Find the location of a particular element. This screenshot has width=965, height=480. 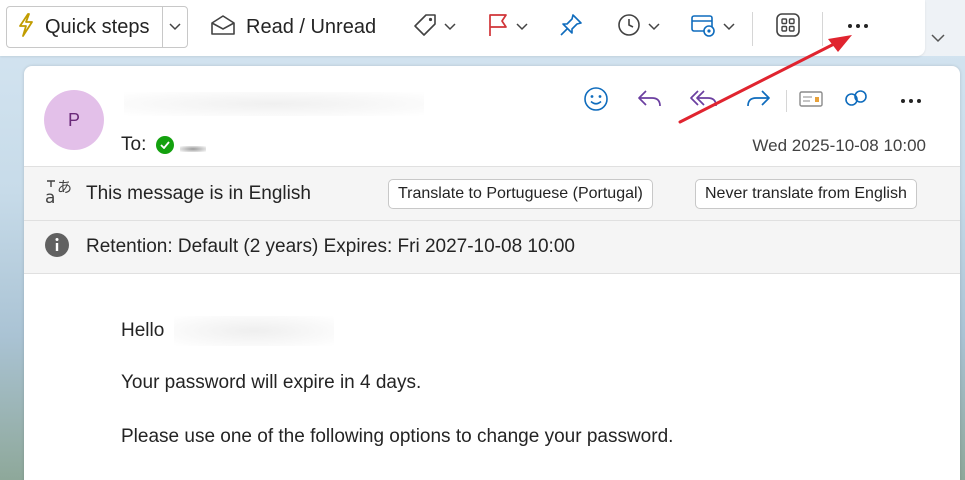

ribbon: Quick steps Read / Unread is located at coordinates (482, 28).